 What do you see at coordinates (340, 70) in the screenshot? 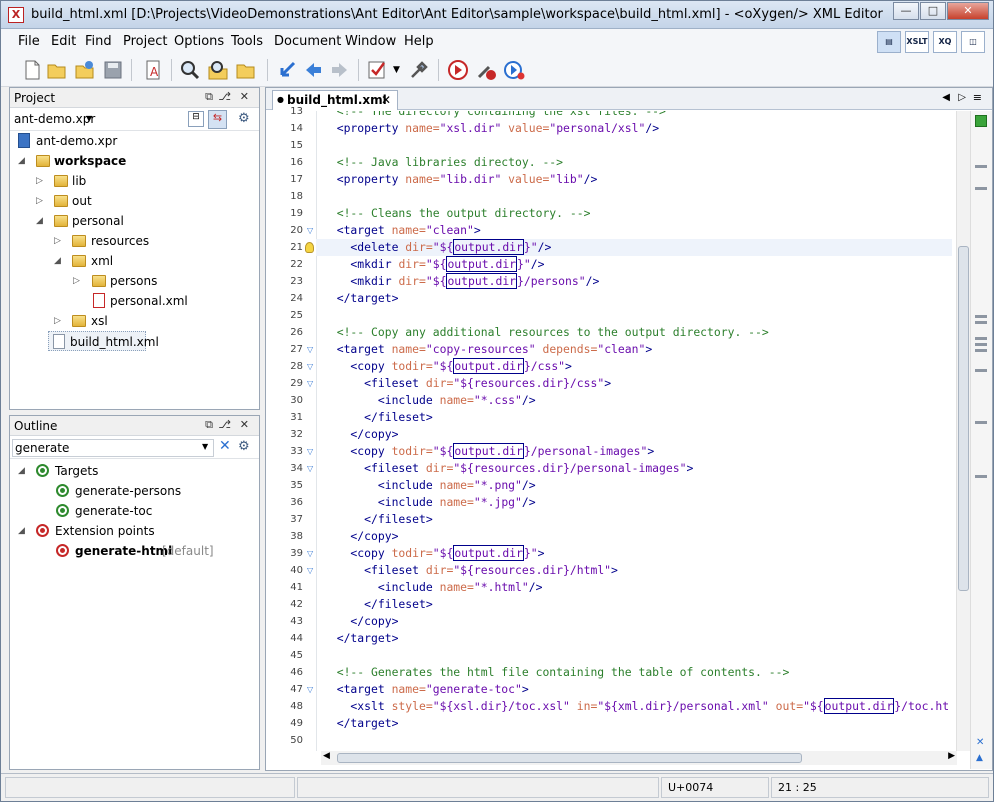
I see `next-icon` at bounding box center [340, 70].